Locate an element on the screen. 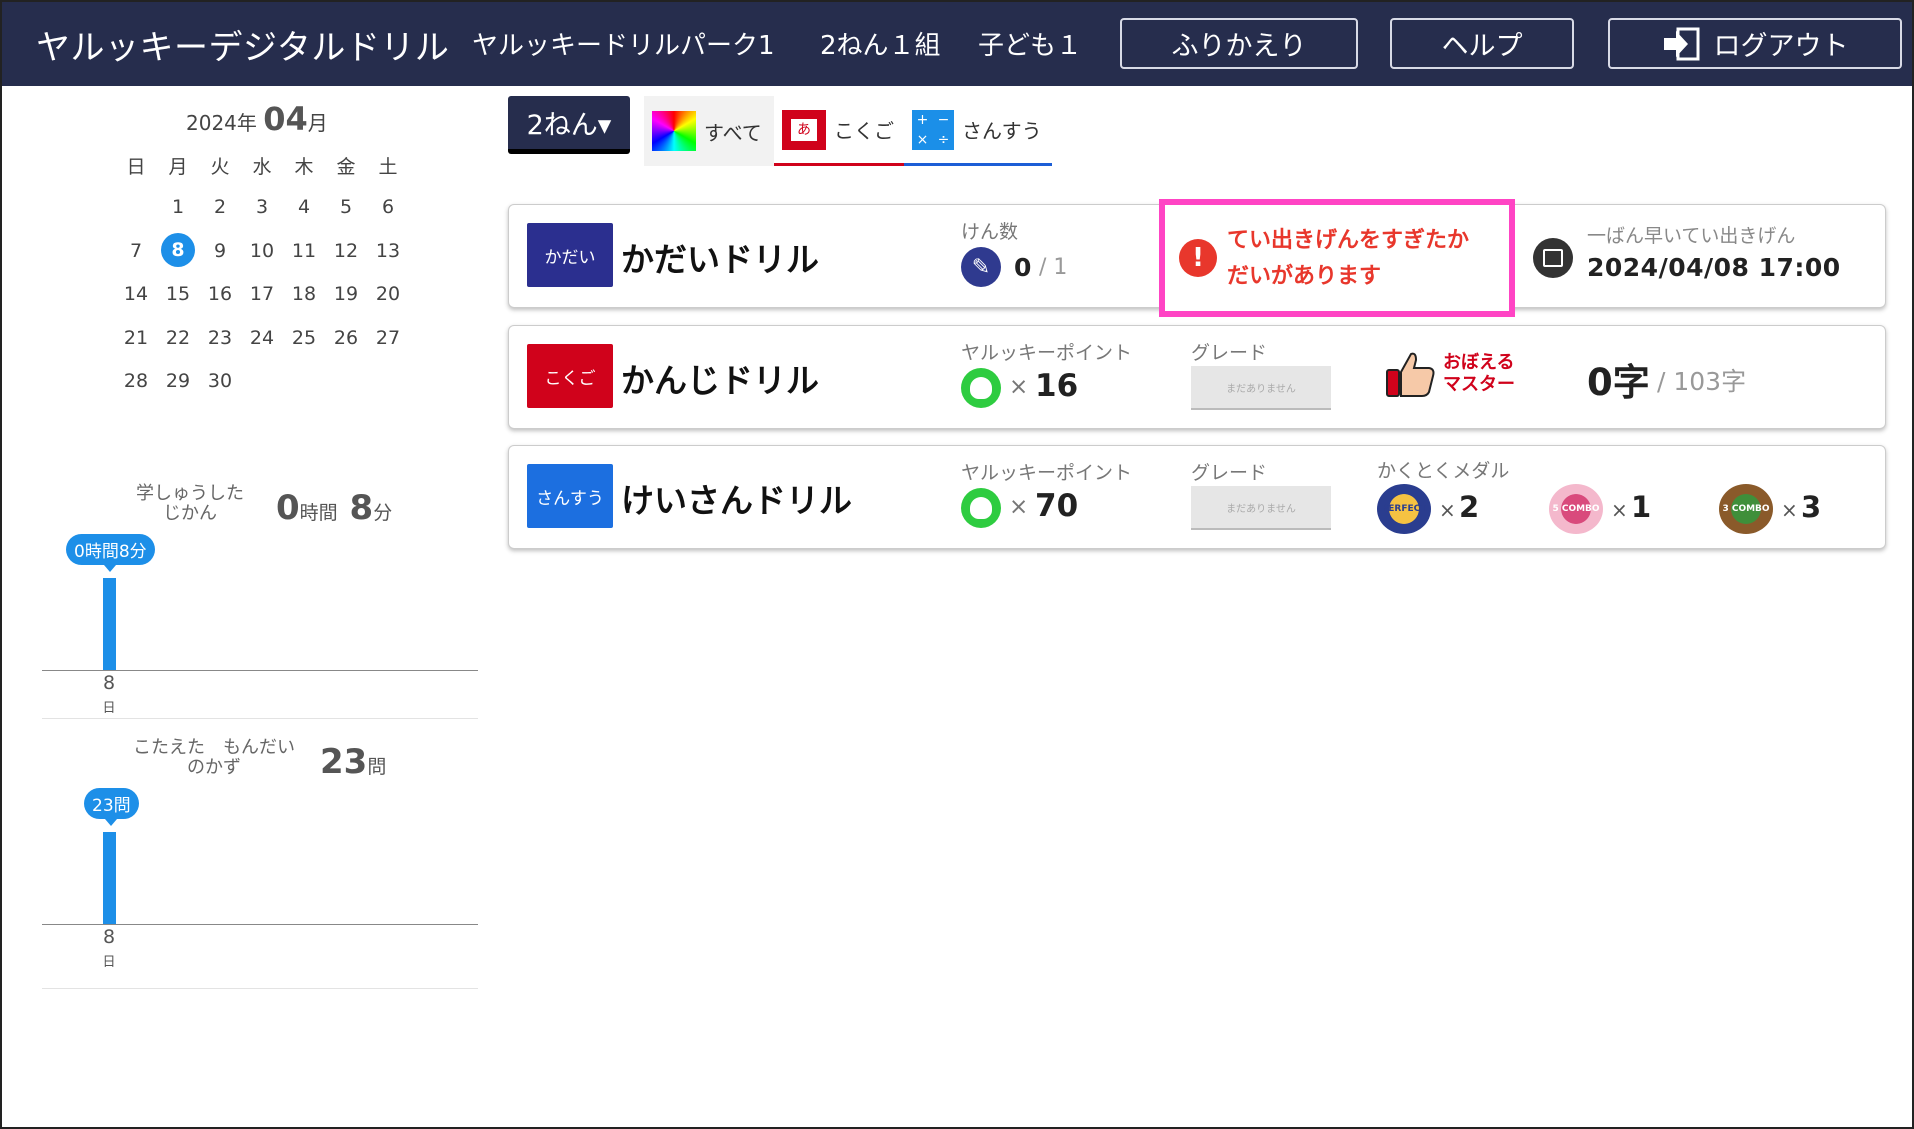 This screenshot has width=1914, height=1129. sidebar-divider is located at coordinates (260, 988).